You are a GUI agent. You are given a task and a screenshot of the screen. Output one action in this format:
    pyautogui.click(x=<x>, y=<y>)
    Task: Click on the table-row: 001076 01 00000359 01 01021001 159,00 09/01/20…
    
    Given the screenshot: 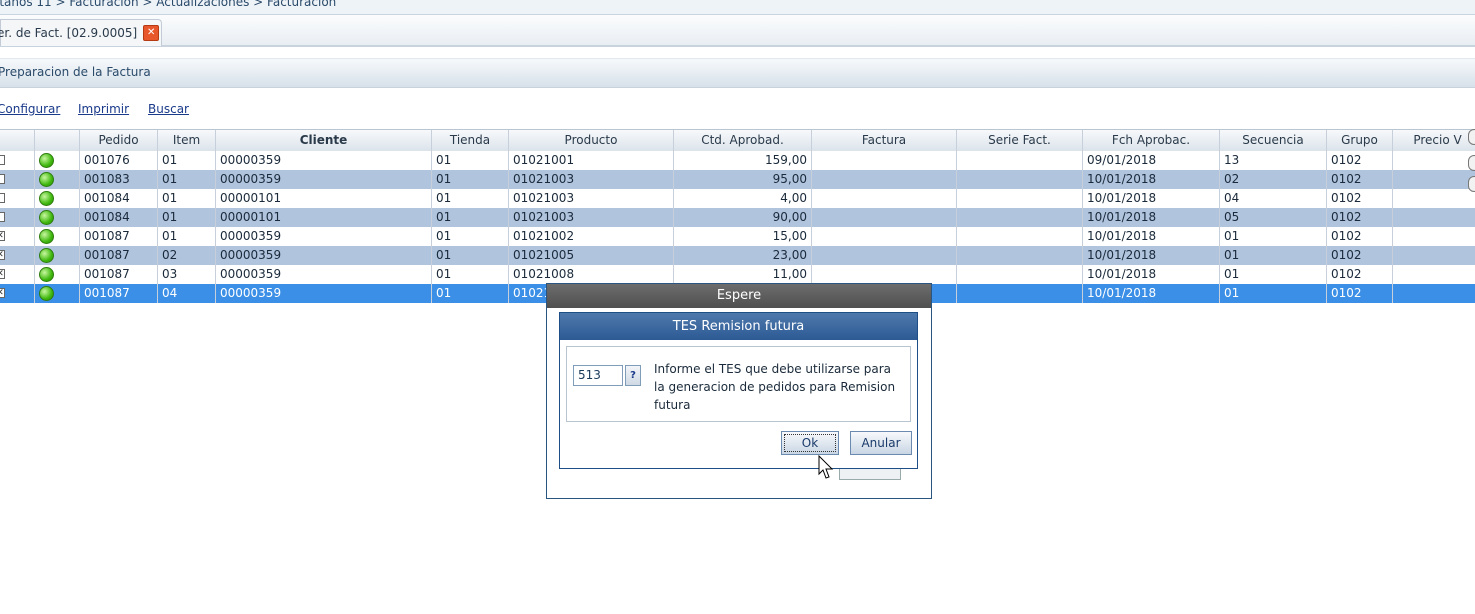 What is the action you would take?
    pyautogui.click(x=737, y=160)
    